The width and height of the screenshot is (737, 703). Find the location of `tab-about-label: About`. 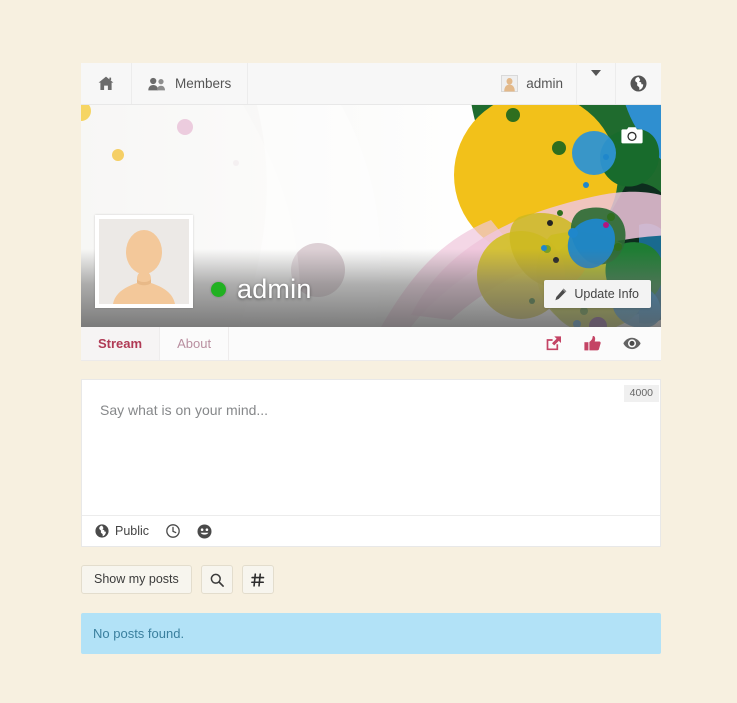

tab-about-label: About is located at coordinates (194, 343).